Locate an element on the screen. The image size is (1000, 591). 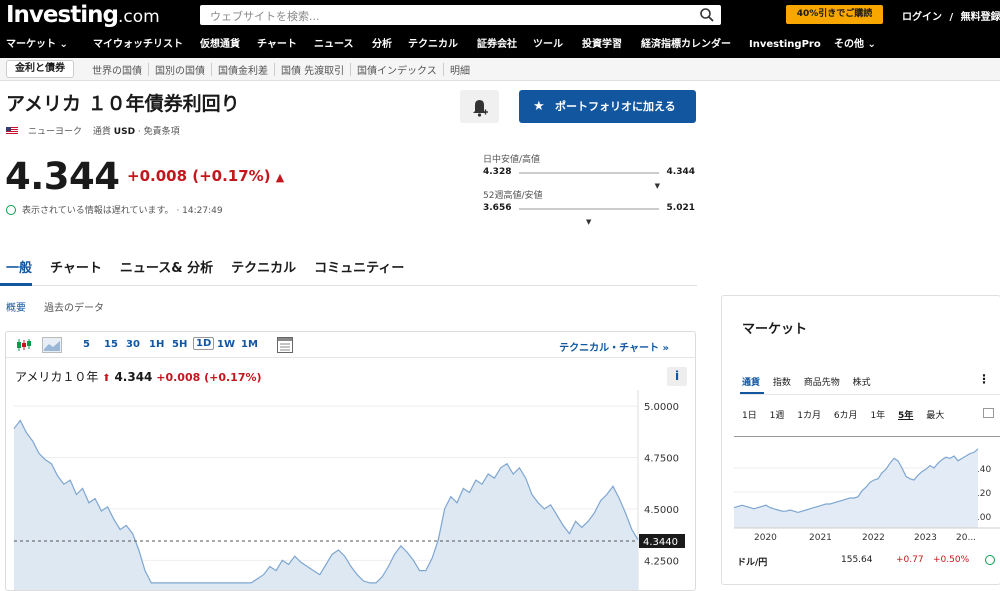
timeframe-1w: 1W is located at coordinates (226, 344).